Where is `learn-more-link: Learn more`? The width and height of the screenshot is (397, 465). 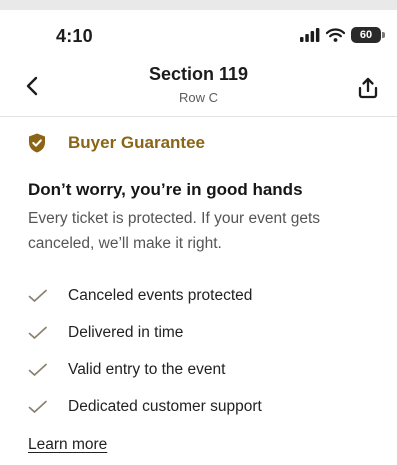 learn-more-link: Learn more is located at coordinates (67, 445).